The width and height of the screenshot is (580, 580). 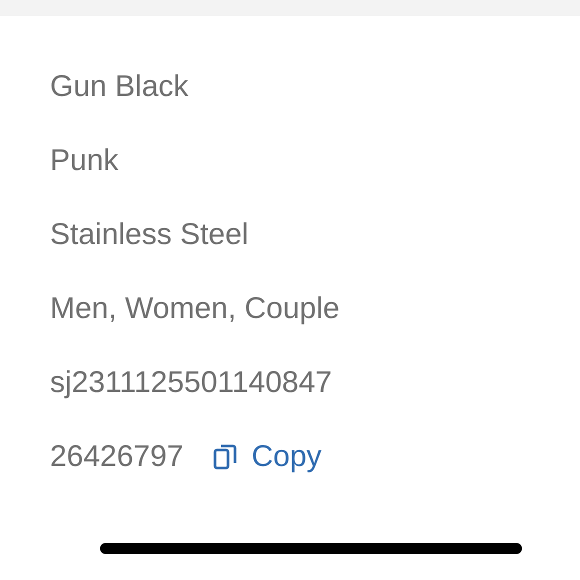 What do you see at coordinates (117, 457) in the screenshot?
I see `order-number: 26426797` at bounding box center [117, 457].